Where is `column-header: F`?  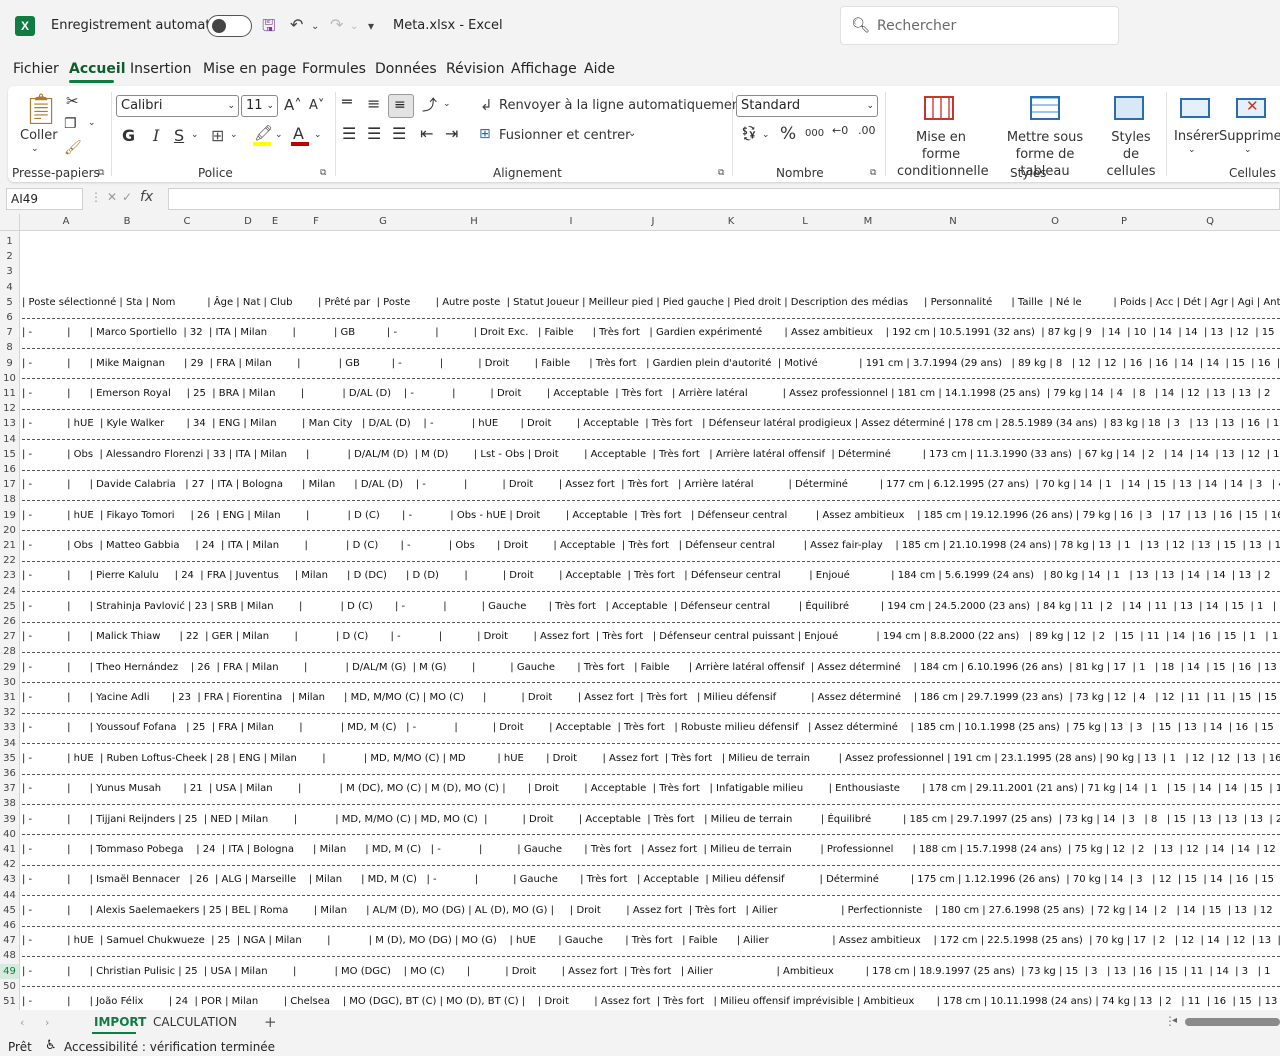 column-header: F is located at coordinates (316, 221).